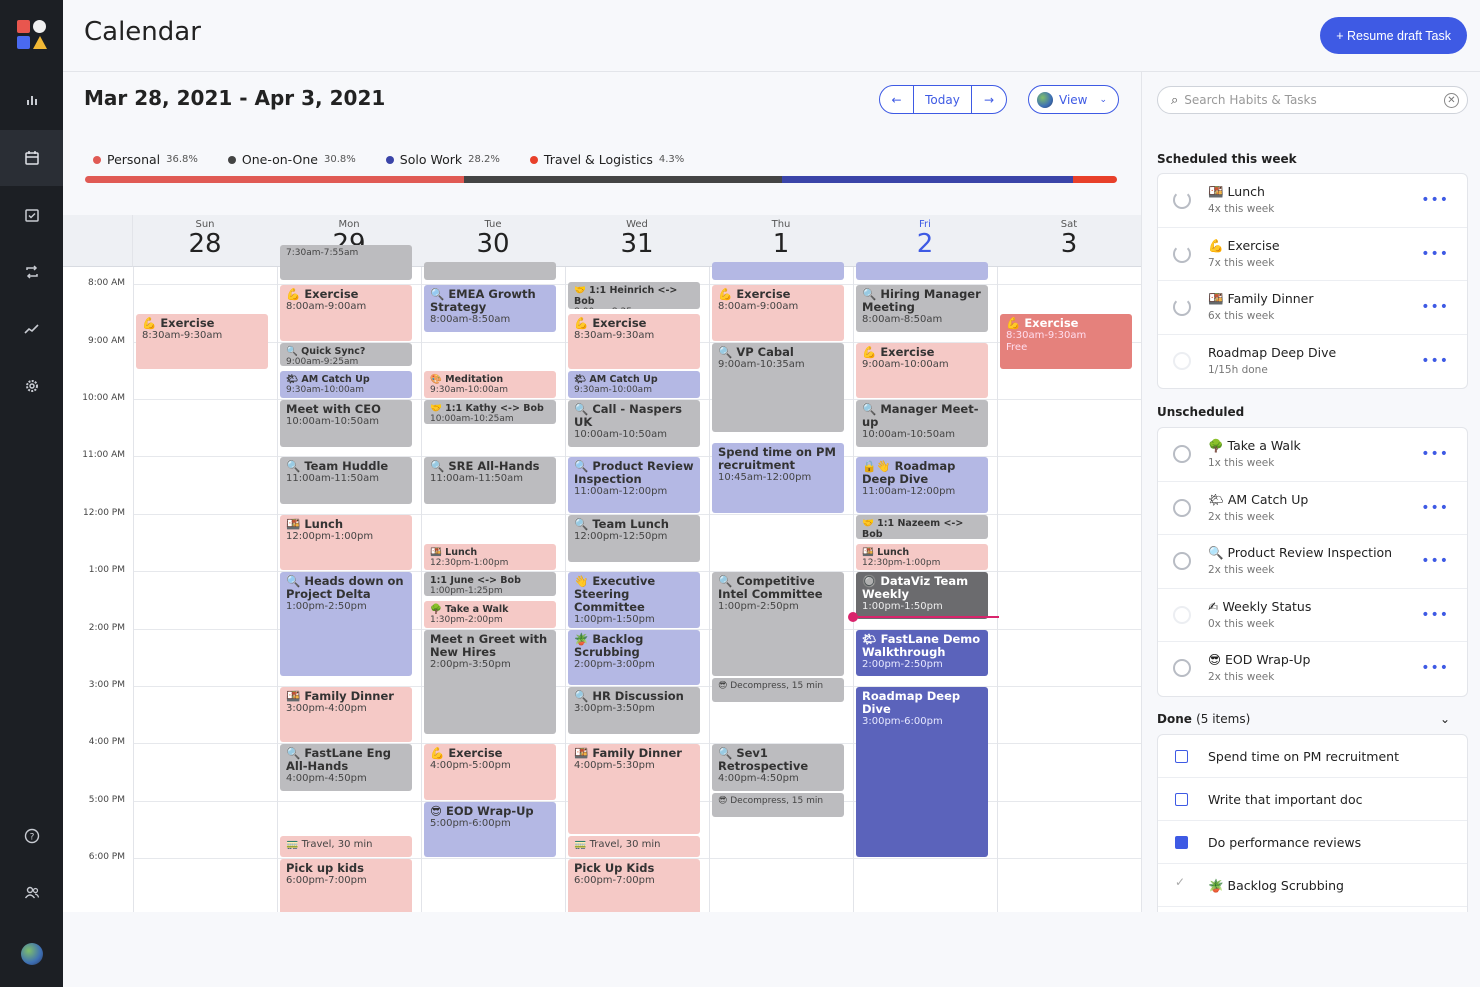 The width and height of the screenshot is (1480, 987). What do you see at coordinates (922, 370) in the screenshot?
I see `calendar-event: 💪 Exercise 9:00am-10:00am` at bounding box center [922, 370].